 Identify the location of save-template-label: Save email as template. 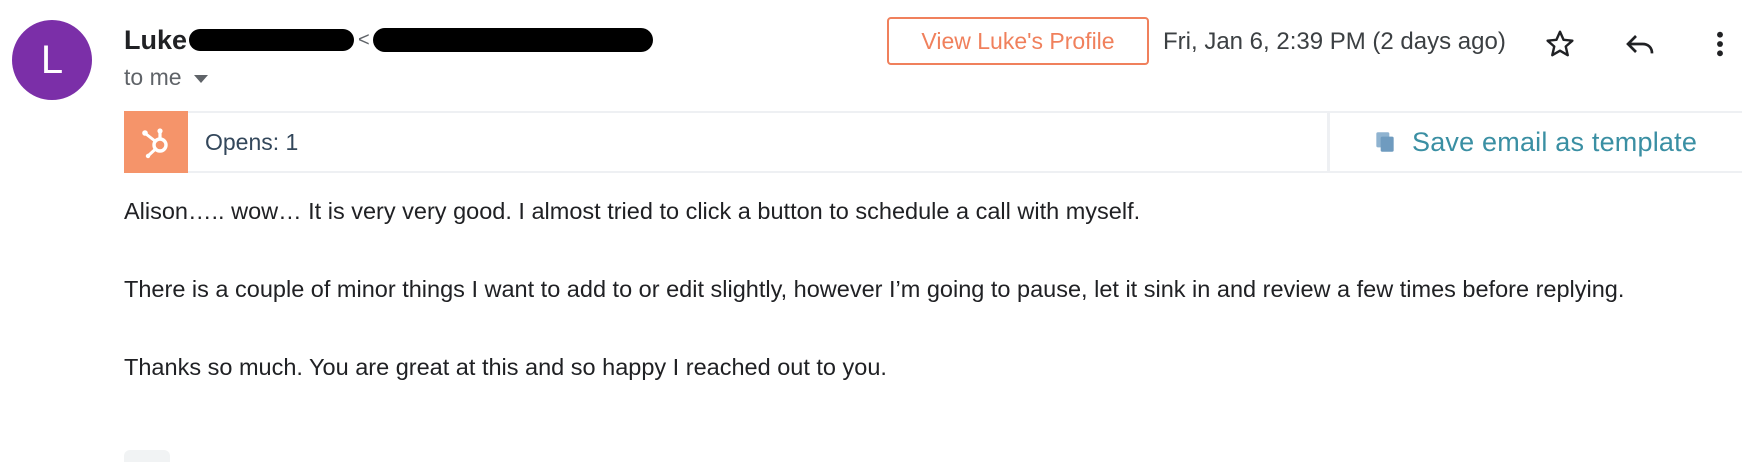
(1555, 141).